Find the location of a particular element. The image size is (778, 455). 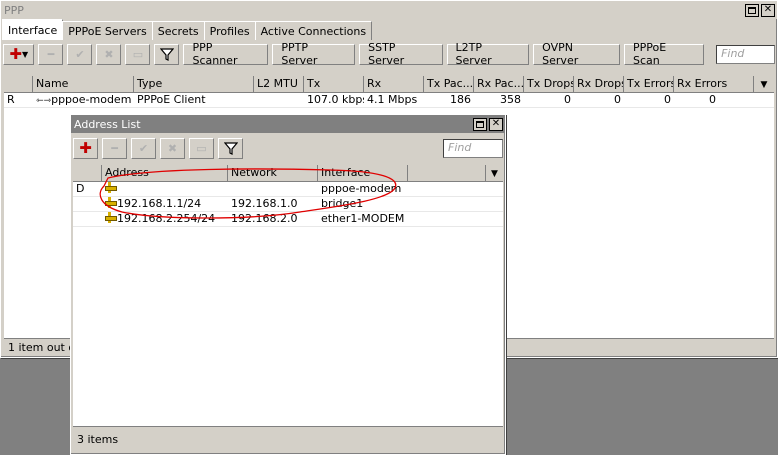

interface-arrows-icon: ⇽⇾ is located at coordinates (44, 101).